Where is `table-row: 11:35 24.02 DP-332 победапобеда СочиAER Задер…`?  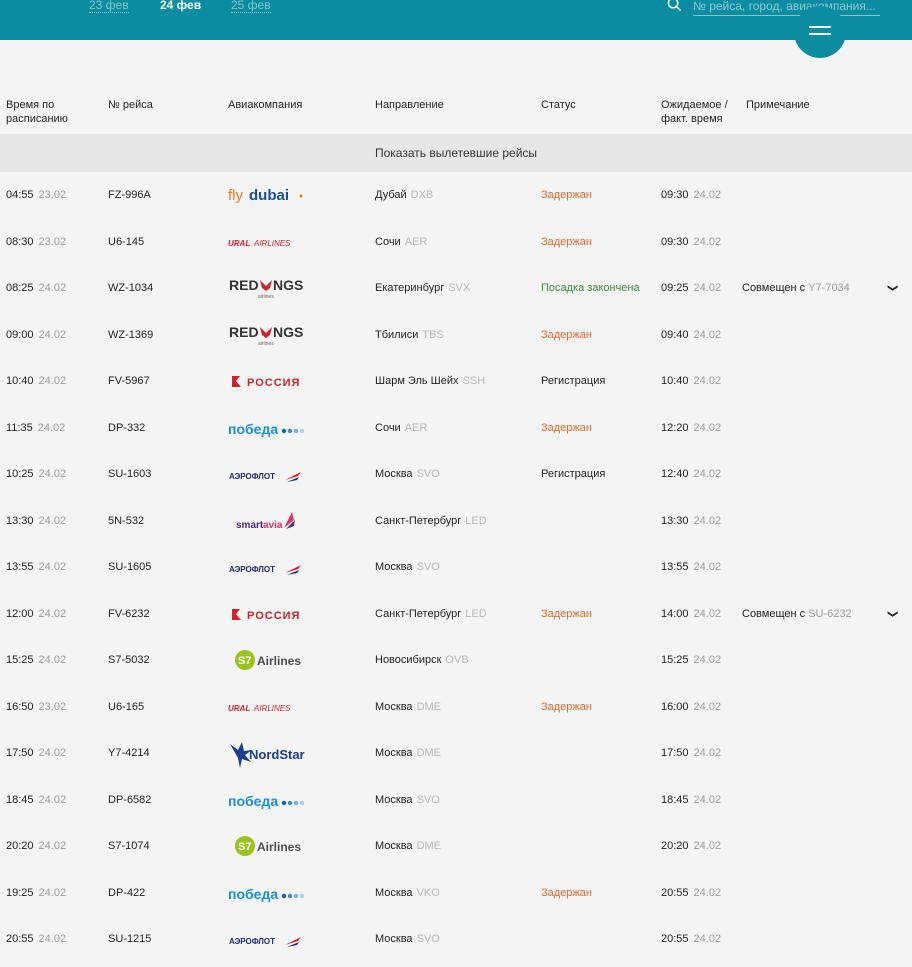
table-row: 11:35 24.02 DP-332 победапобеда СочиAER Задер… is located at coordinates (456, 428).